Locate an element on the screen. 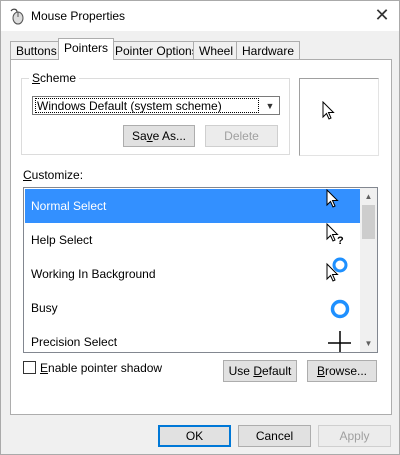 This screenshot has width=400, height=455. delete-button: Delete is located at coordinates (241, 136).